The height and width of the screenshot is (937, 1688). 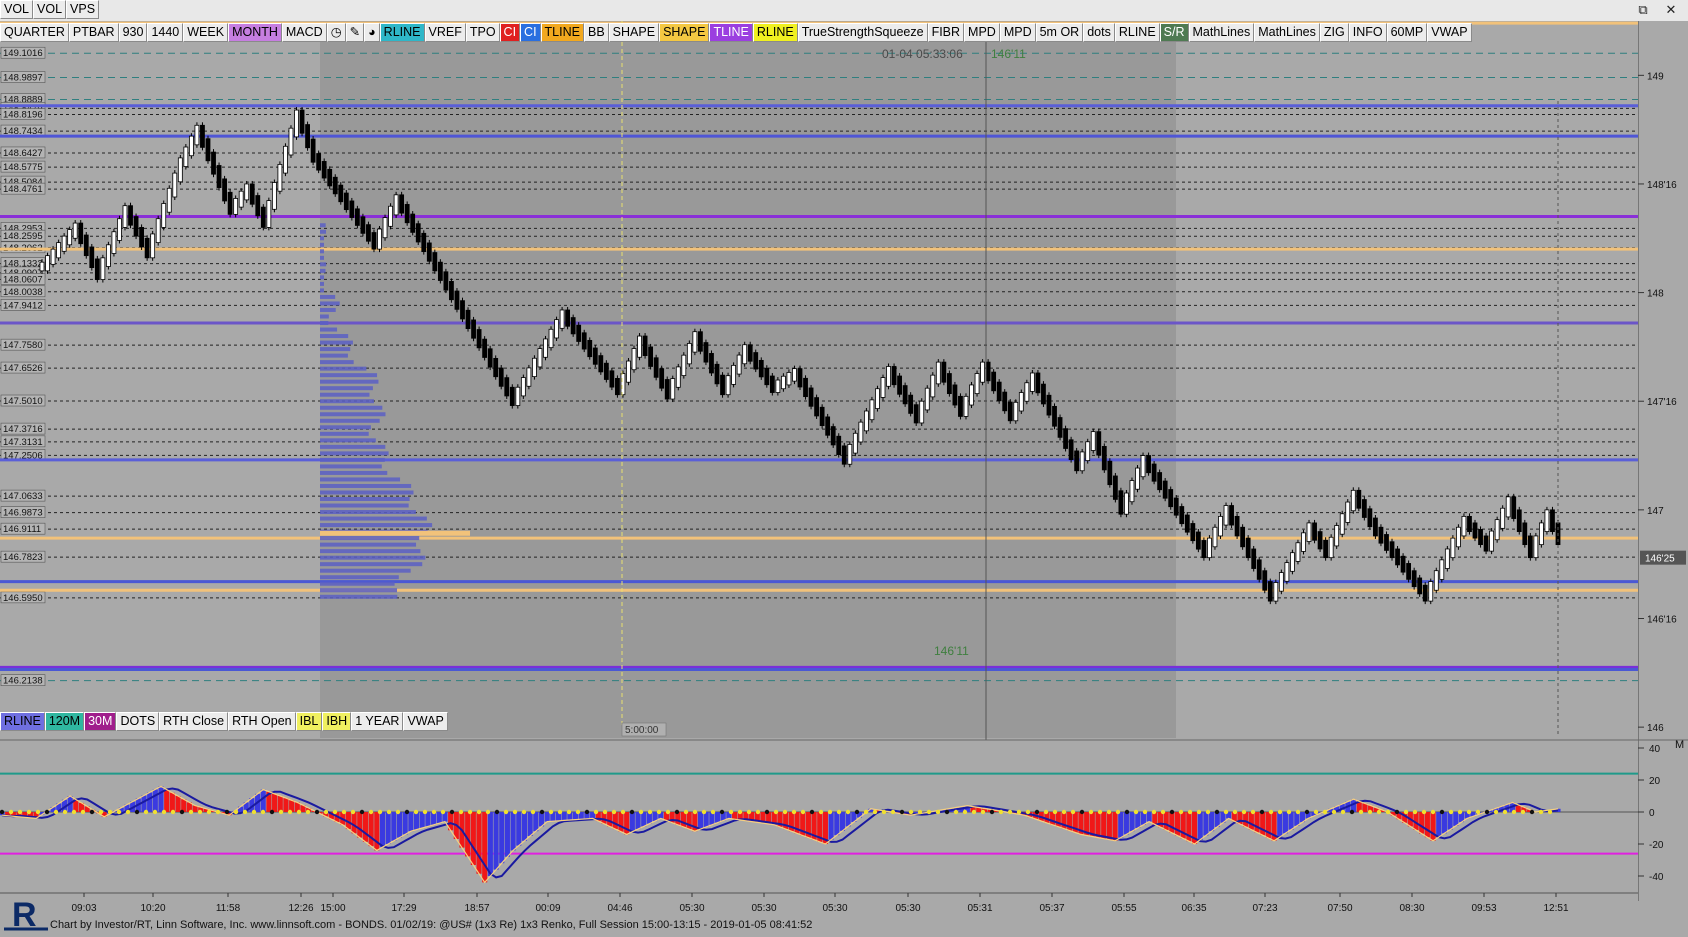 I want to click on ind-120m-button: 120M, so click(x=64, y=721).